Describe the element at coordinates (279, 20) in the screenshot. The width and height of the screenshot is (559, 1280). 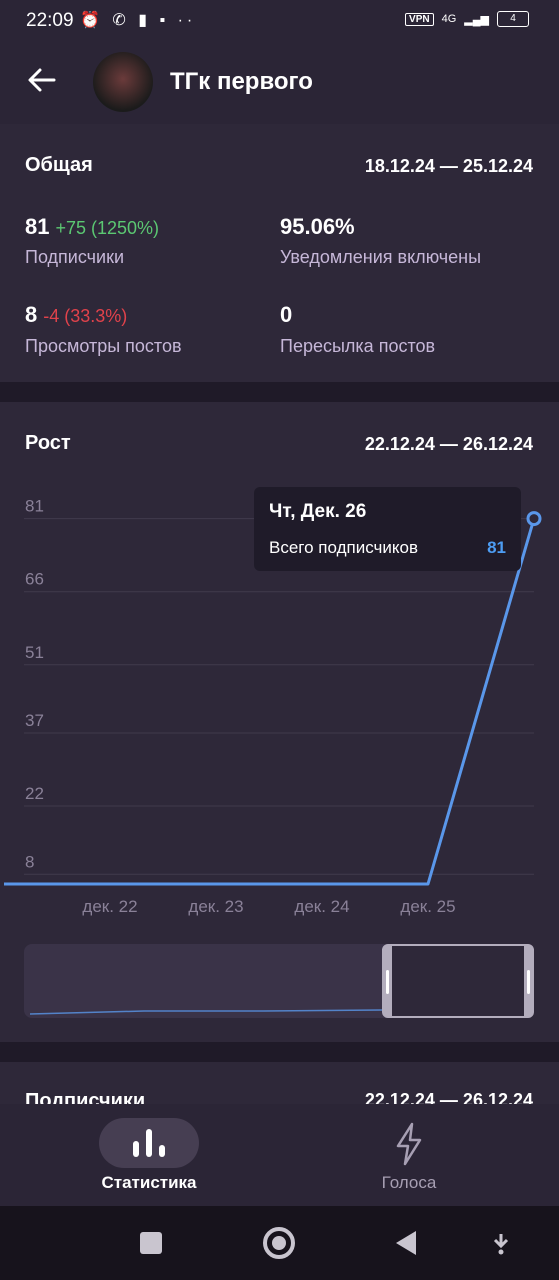
I see `status-bar: 22:09 ⏰ ✆ ▮ ▪ ·· VPN 4G ▂▄▆ 4` at that location.